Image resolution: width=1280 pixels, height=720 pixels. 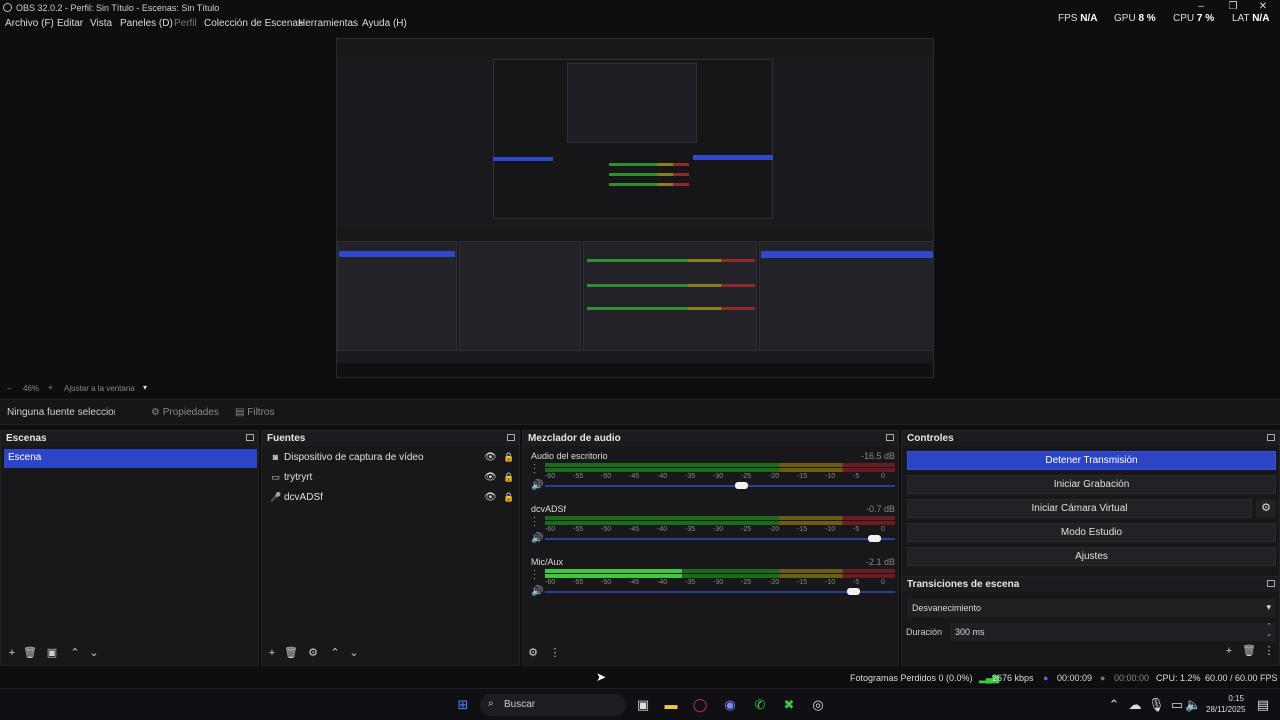 What do you see at coordinates (354, 653) in the screenshot?
I see `move-source-down-button: ⌄` at bounding box center [354, 653].